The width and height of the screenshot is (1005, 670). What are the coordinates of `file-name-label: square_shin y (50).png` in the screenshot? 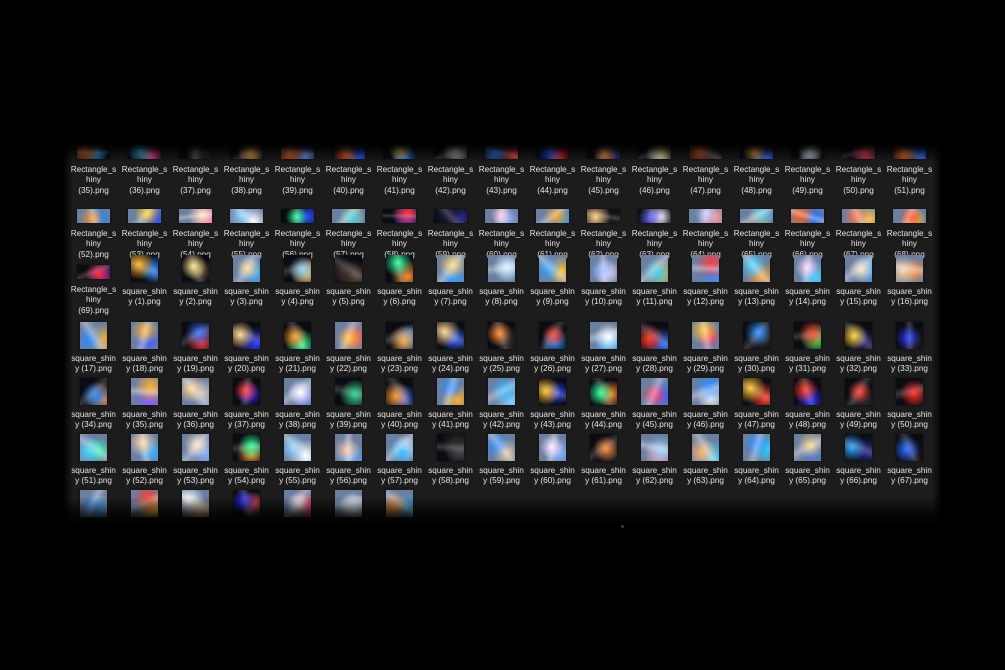 It's located at (909, 420).